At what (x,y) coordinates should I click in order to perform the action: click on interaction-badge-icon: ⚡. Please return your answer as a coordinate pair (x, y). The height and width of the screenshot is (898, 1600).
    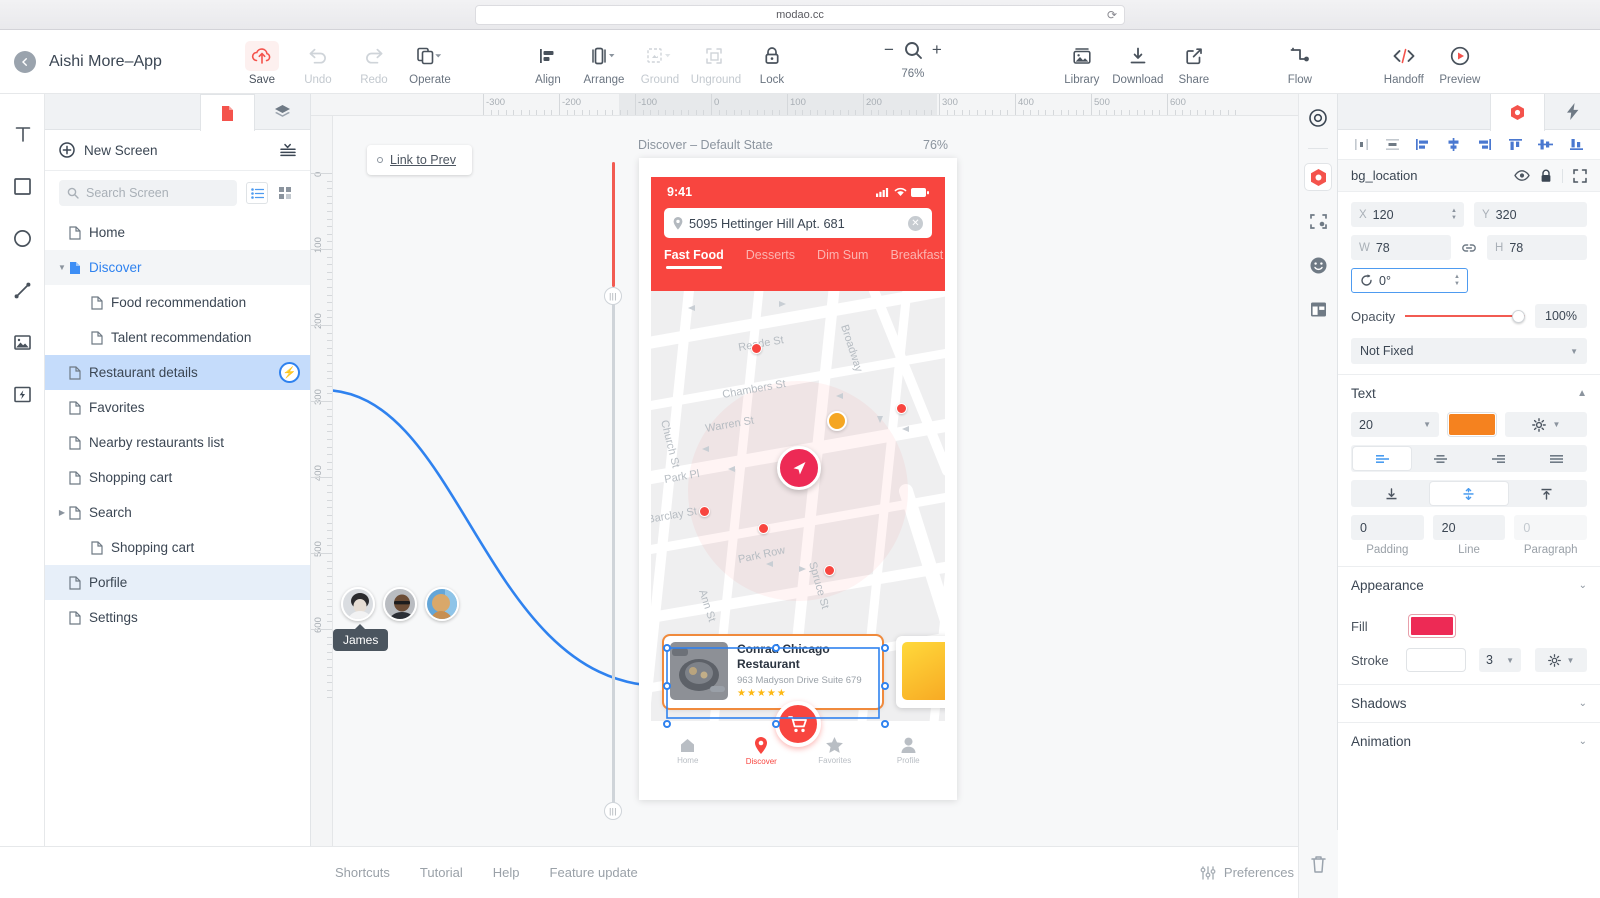
    Looking at the image, I should click on (289, 372).